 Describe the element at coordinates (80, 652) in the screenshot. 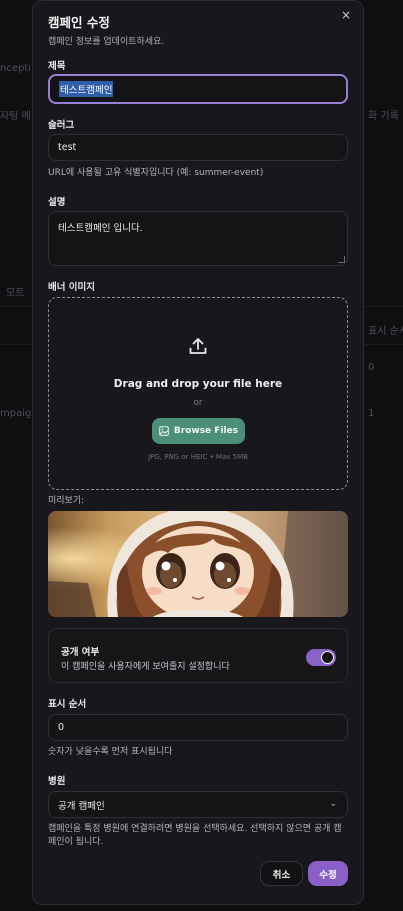

I see `visibility-title: 공개 여부` at that location.